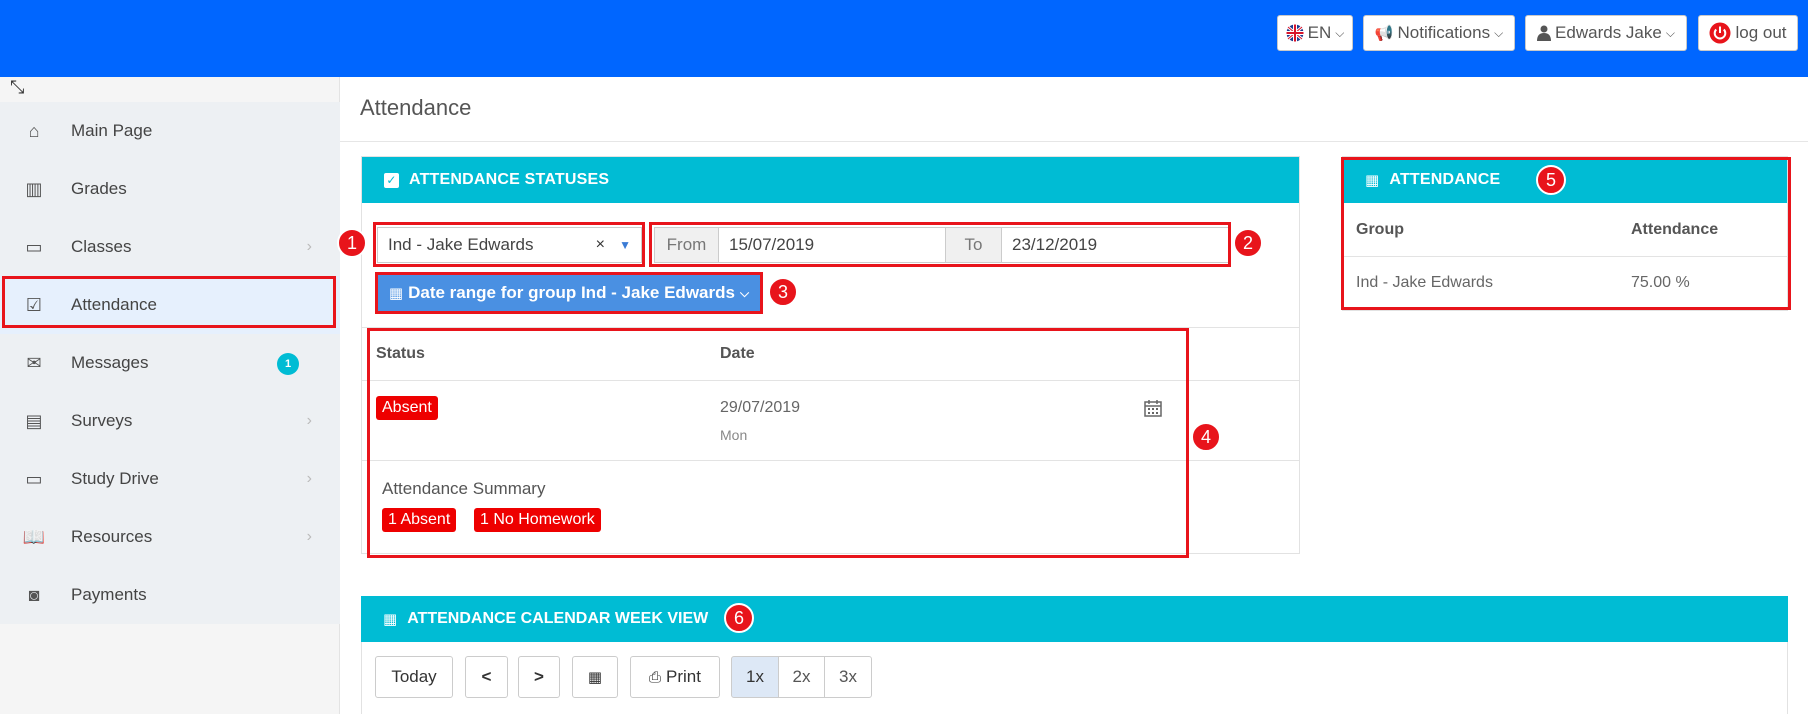  Describe the element at coordinates (99, 188) in the screenshot. I see `sidebar-item-label: Grades` at that location.